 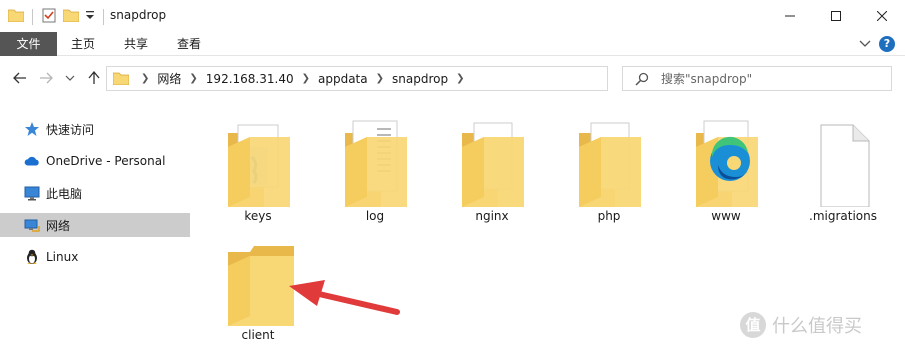 I want to click on sidebar-item-label: 快速访问, so click(x=70, y=129).